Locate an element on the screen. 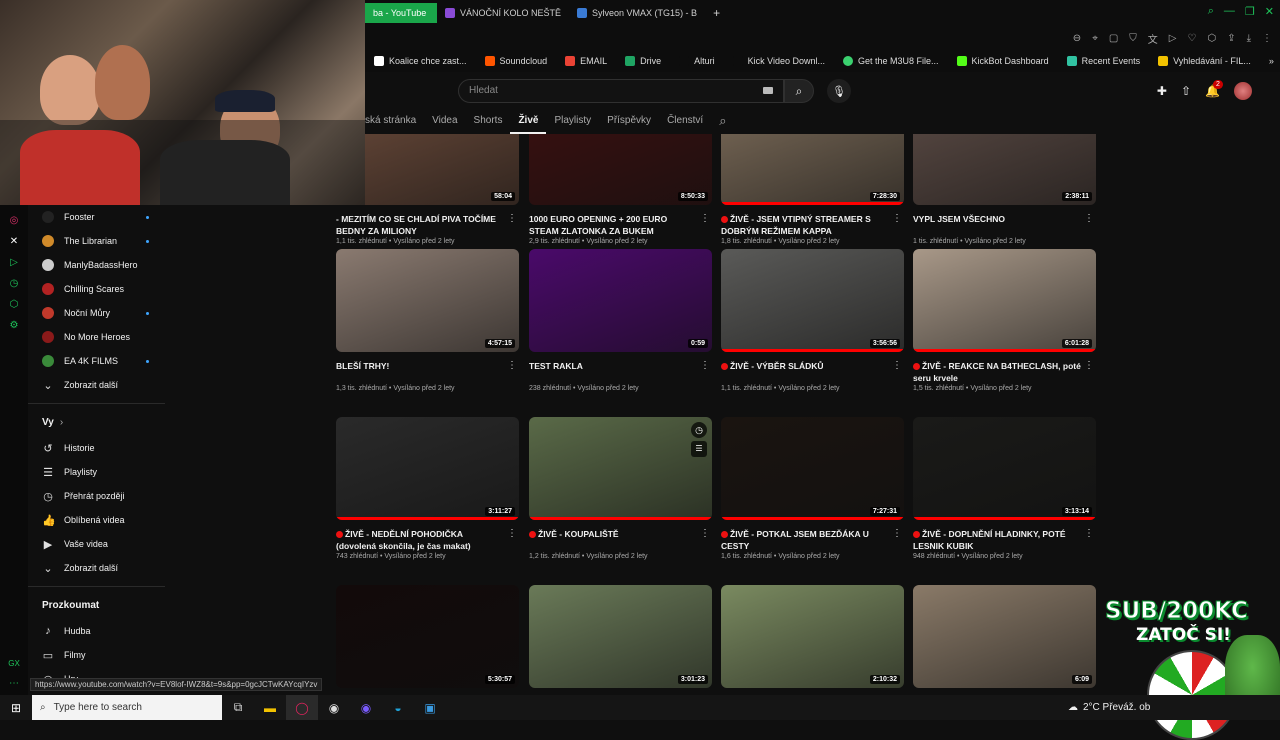 Image resolution: width=1280 pixels, height=740 pixels. opera-gx-icon: ◯ is located at coordinates (302, 707).